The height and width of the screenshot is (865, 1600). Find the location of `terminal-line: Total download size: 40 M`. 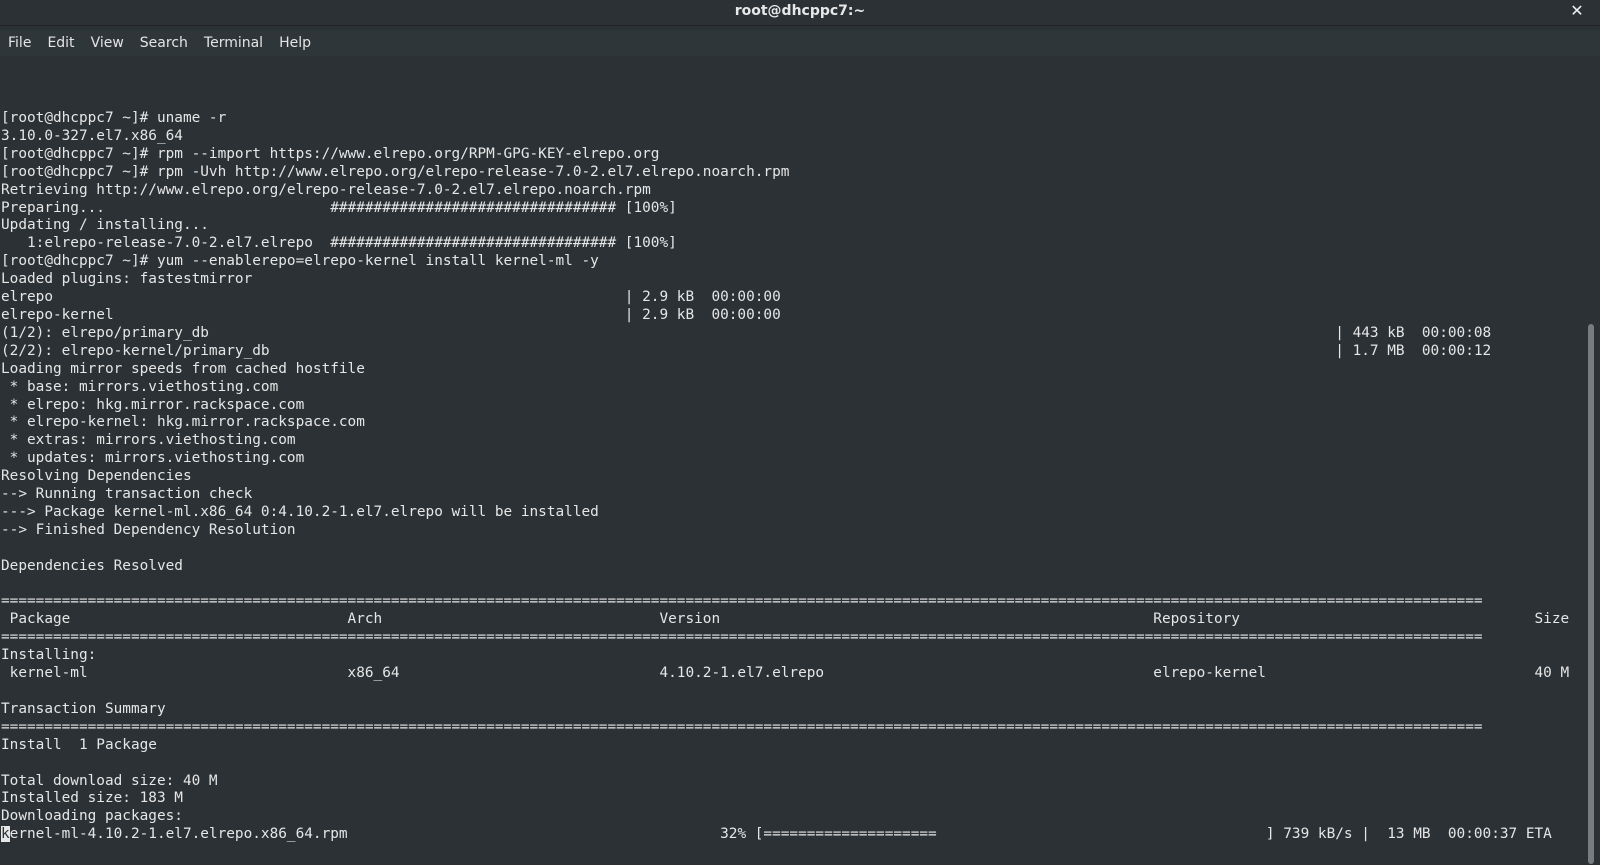

terminal-line: Total download size: 40 M is located at coordinates (109, 780).